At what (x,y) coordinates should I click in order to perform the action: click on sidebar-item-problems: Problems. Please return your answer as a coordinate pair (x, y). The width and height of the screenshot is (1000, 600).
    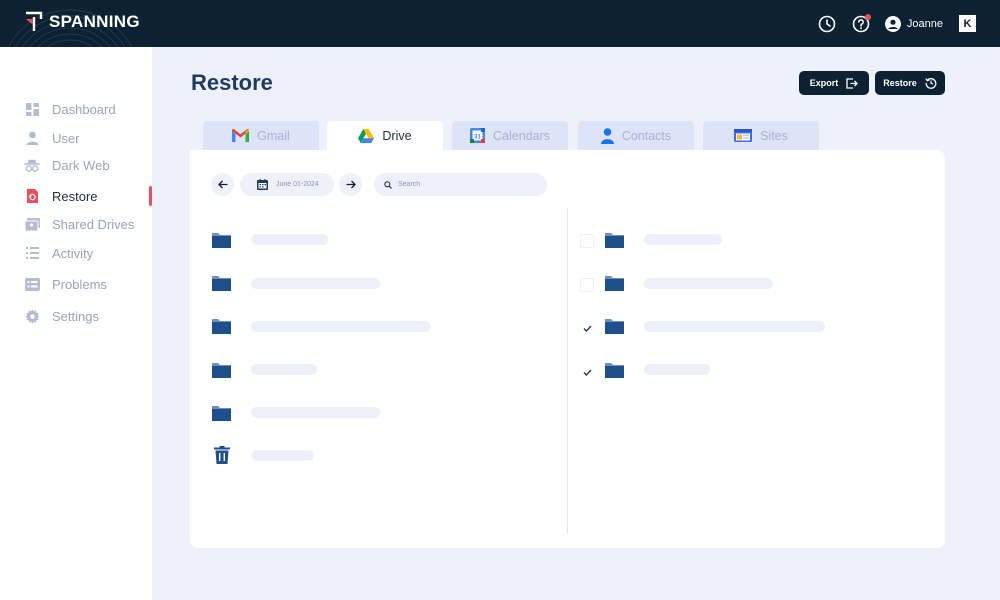
    Looking at the image, I should click on (88, 284).